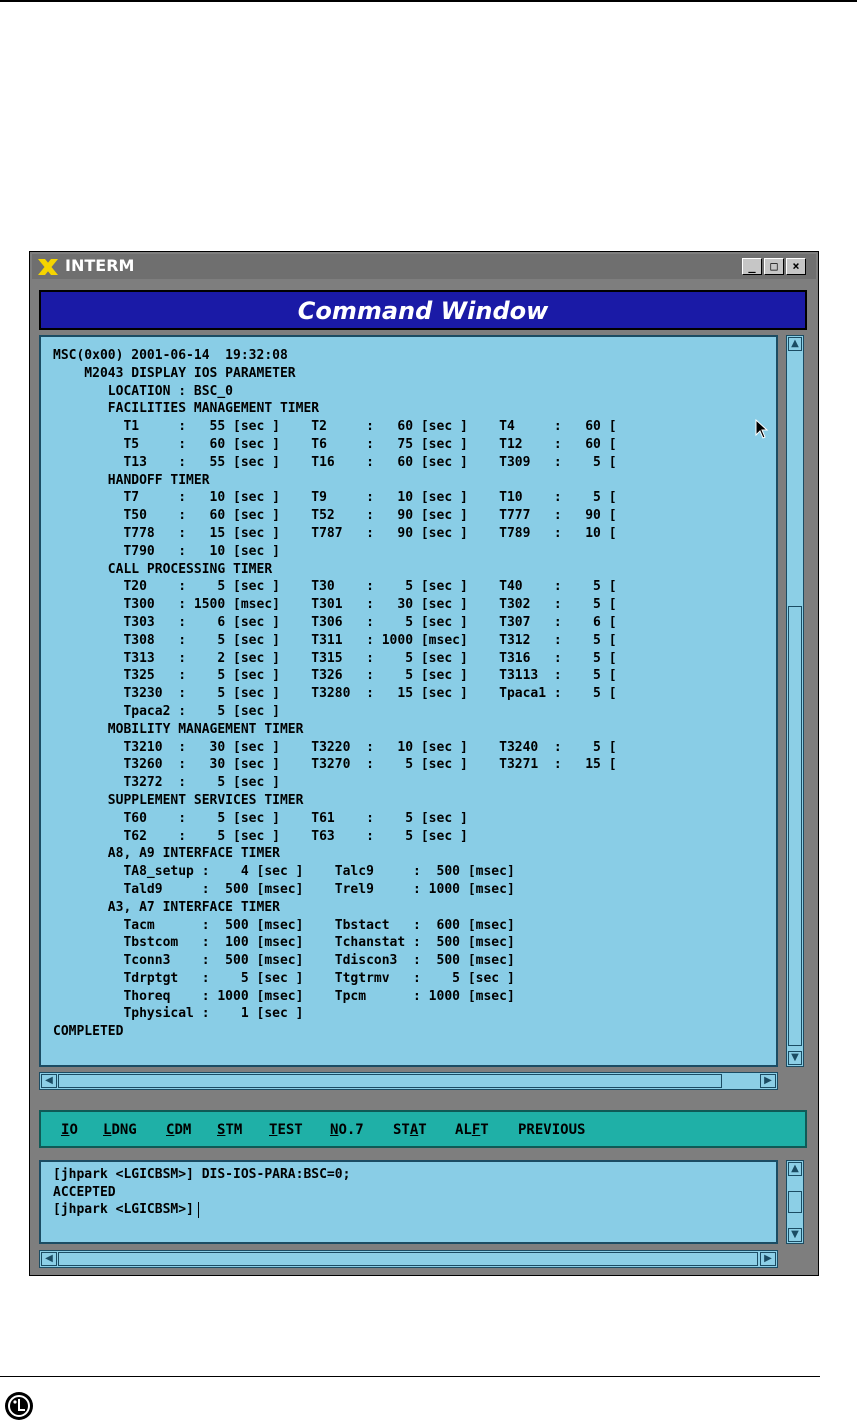 Image resolution: width=857 pixels, height=1425 pixels. I want to click on input-scroll-thumb, so click(795, 1202).